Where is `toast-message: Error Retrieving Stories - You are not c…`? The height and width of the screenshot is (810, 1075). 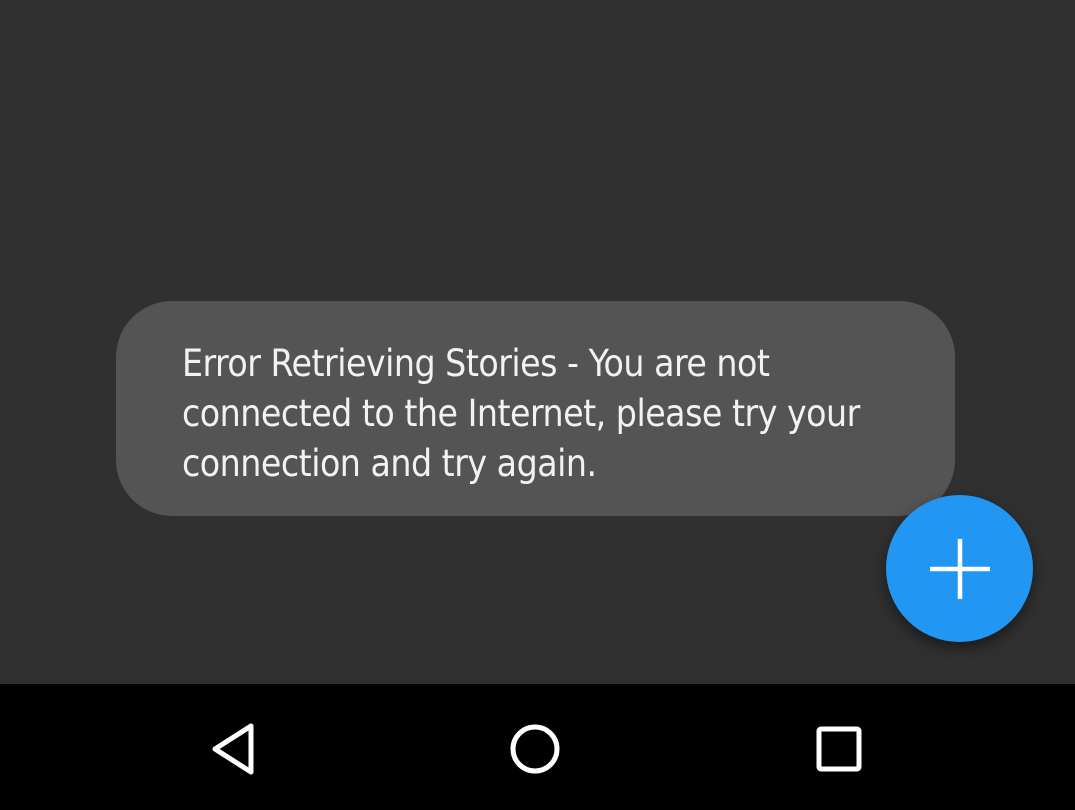
toast-message: Error Retrieving Stories - You are not c… is located at coordinates (521, 413).